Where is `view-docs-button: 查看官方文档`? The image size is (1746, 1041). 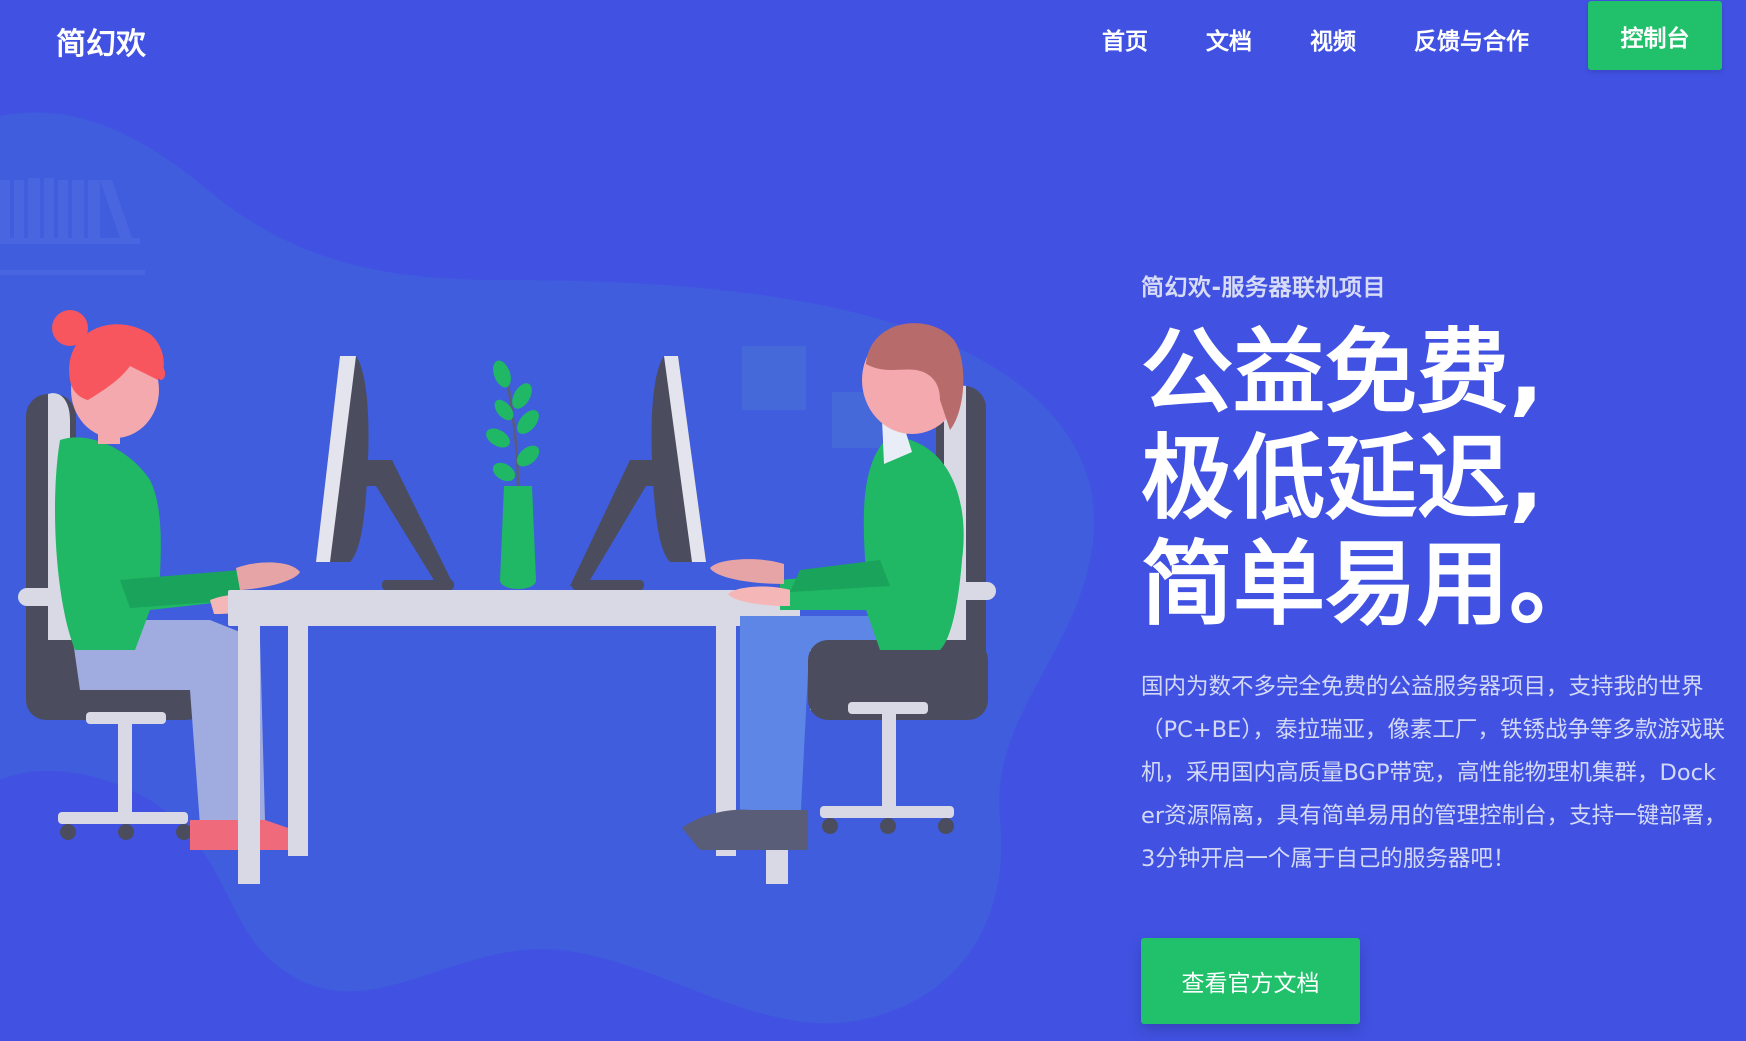
view-docs-button: 查看官方文档 is located at coordinates (1250, 981).